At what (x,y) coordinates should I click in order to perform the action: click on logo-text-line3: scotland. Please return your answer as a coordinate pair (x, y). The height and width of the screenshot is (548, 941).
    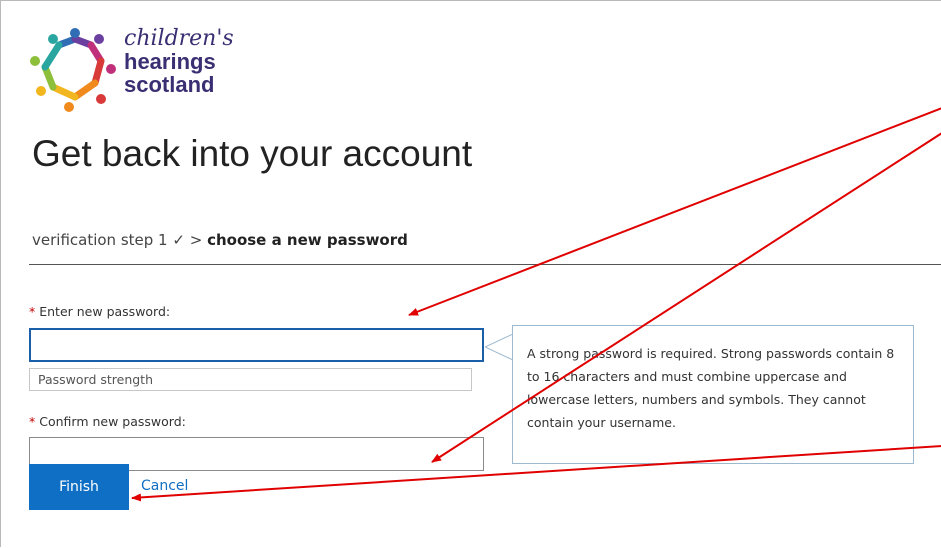
    Looking at the image, I should click on (169, 84).